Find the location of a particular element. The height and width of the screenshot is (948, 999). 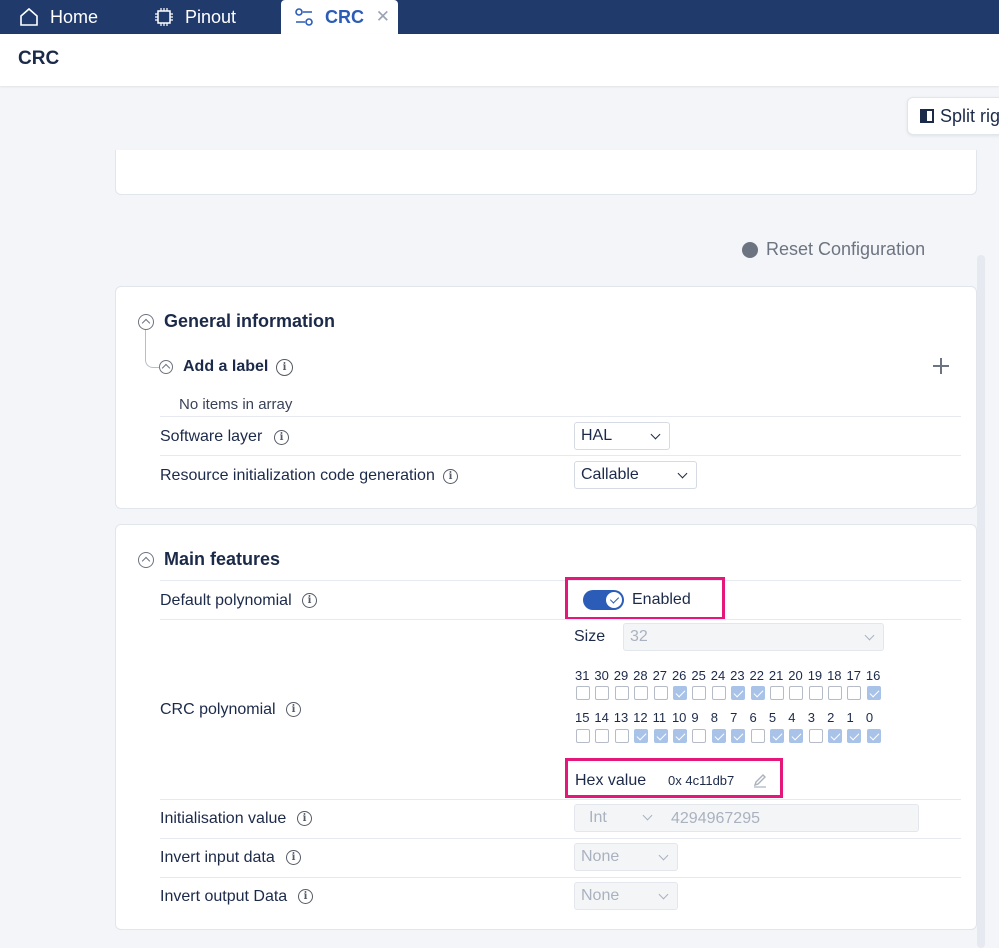

bit-10-checkbox is located at coordinates (679, 736).